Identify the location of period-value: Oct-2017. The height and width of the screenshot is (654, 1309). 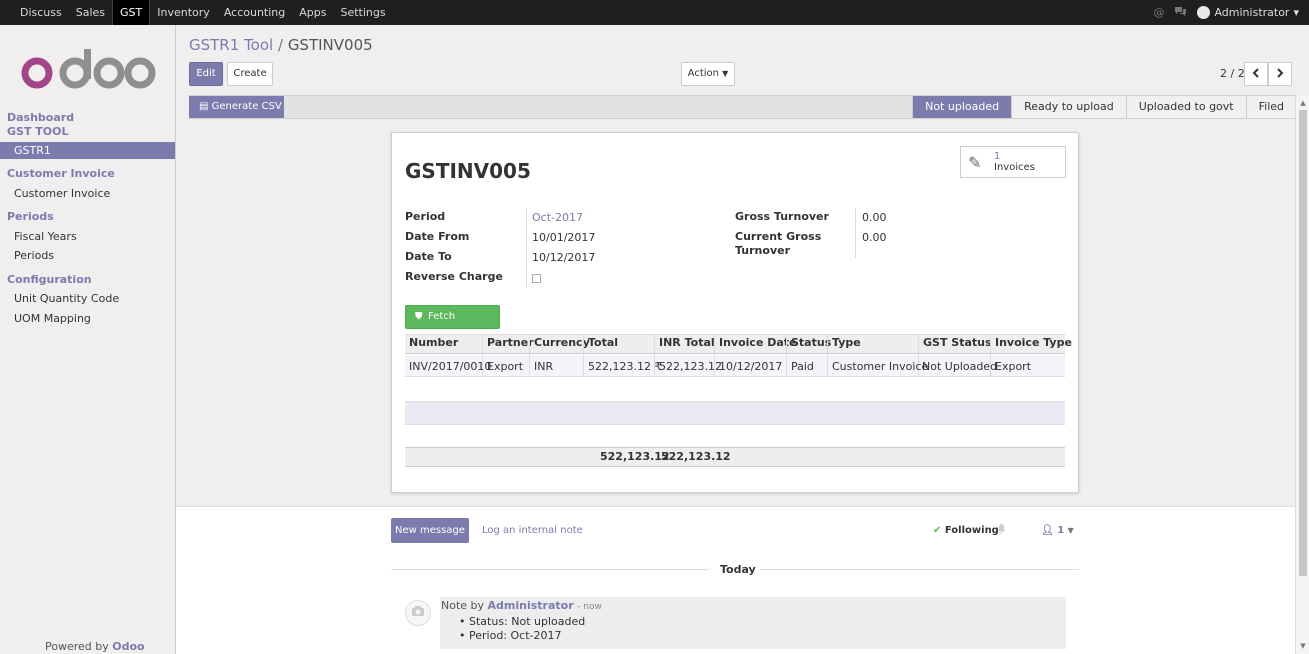
(557, 217).